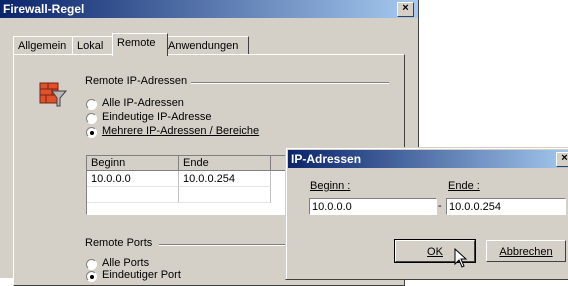 This screenshot has height=286, width=568. I want to click on firewall-icon, so click(53, 94).